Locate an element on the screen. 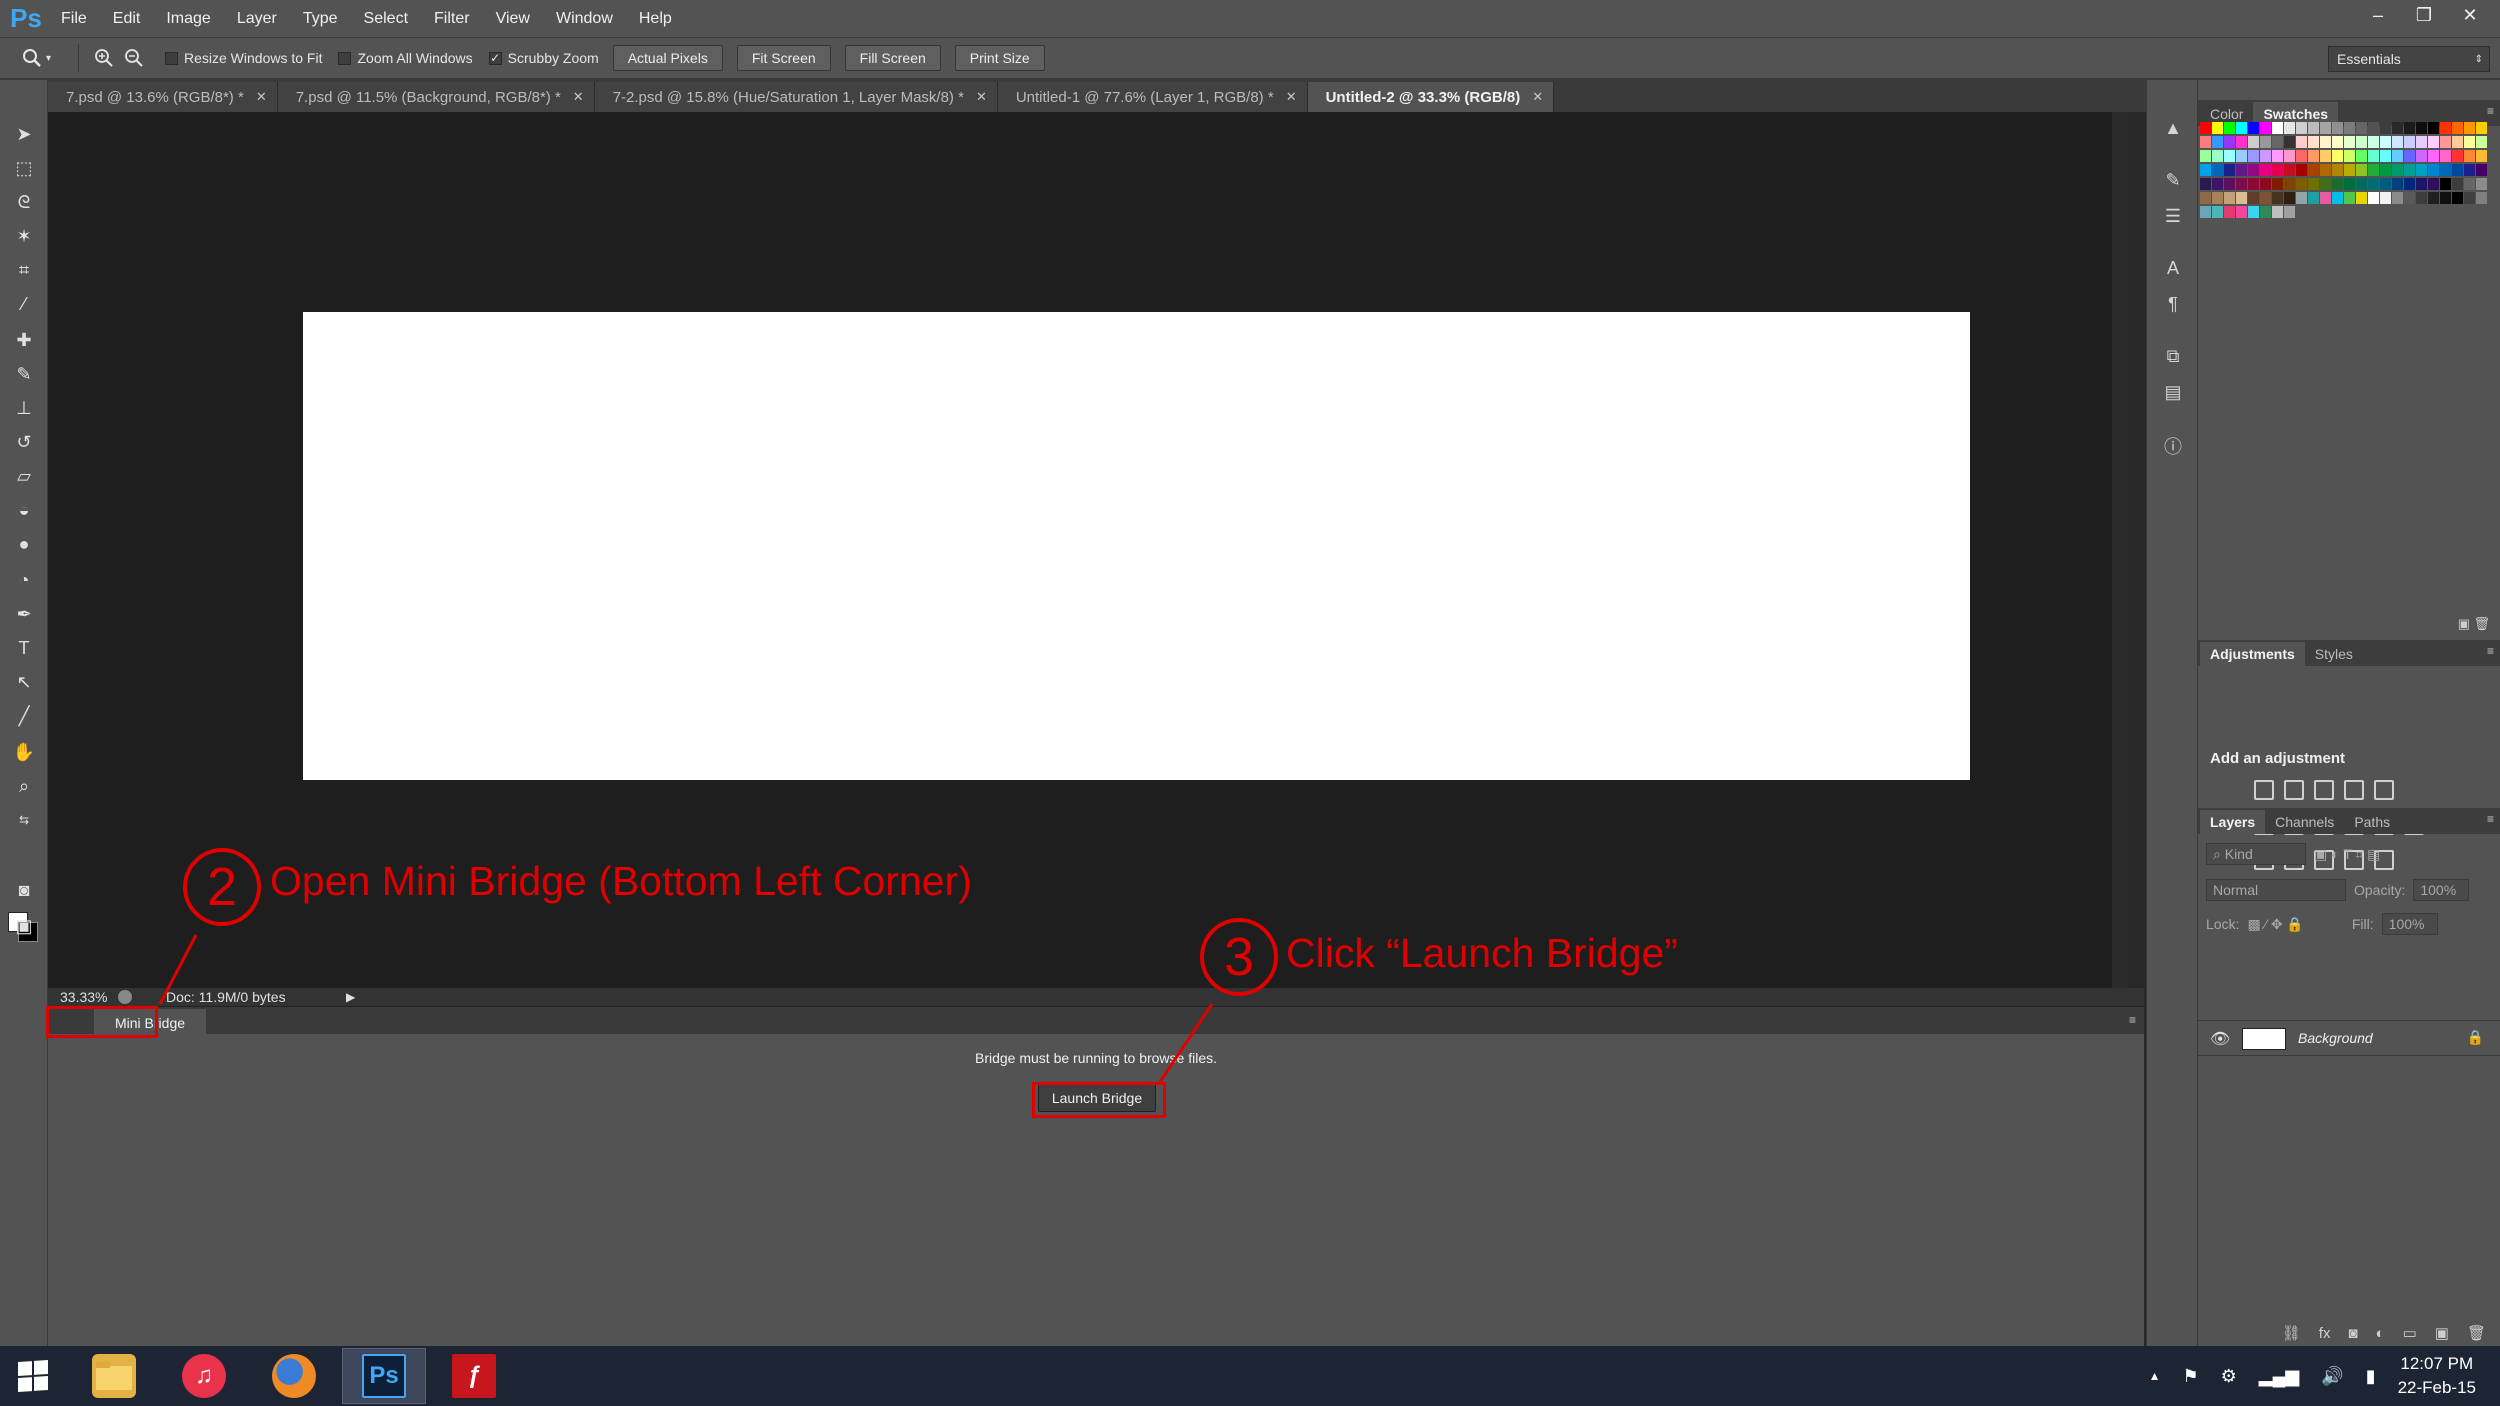  character-icon: A is located at coordinates (2173, 268).